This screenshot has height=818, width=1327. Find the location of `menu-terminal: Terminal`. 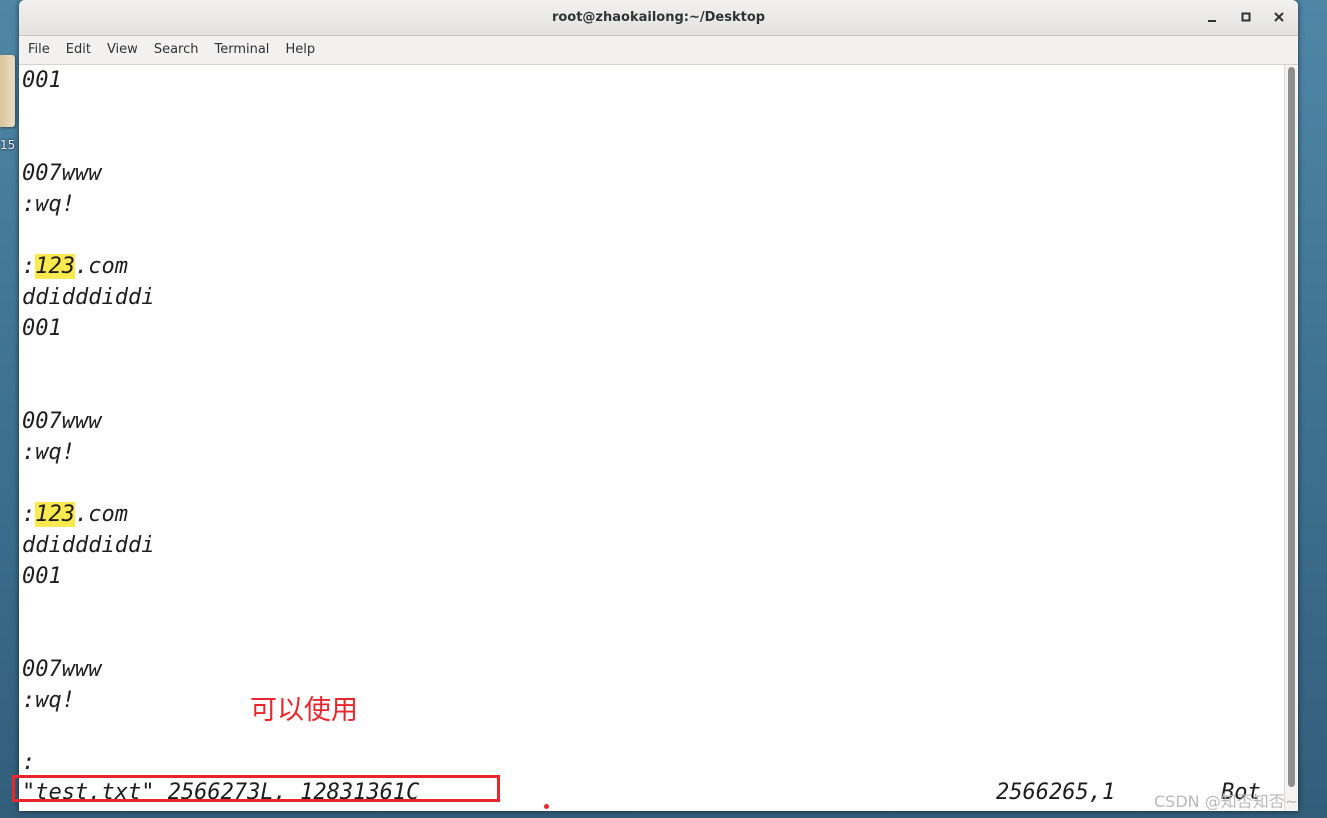

menu-terminal: Terminal is located at coordinates (241, 50).